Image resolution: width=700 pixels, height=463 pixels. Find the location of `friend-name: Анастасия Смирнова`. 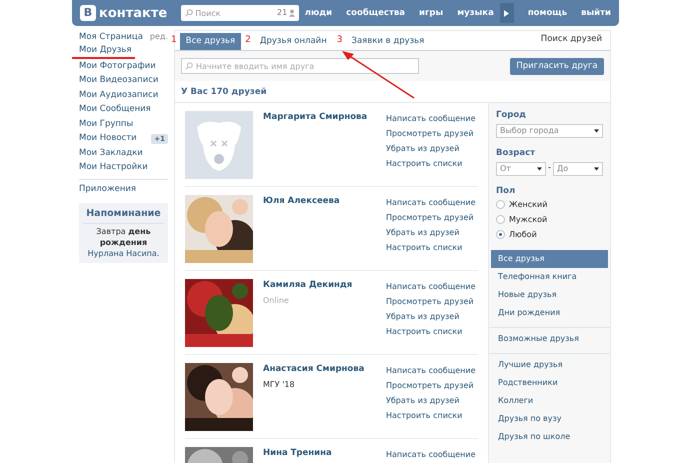

friend-name: Анастасия Смирнова is located at coordinates (324, 369).